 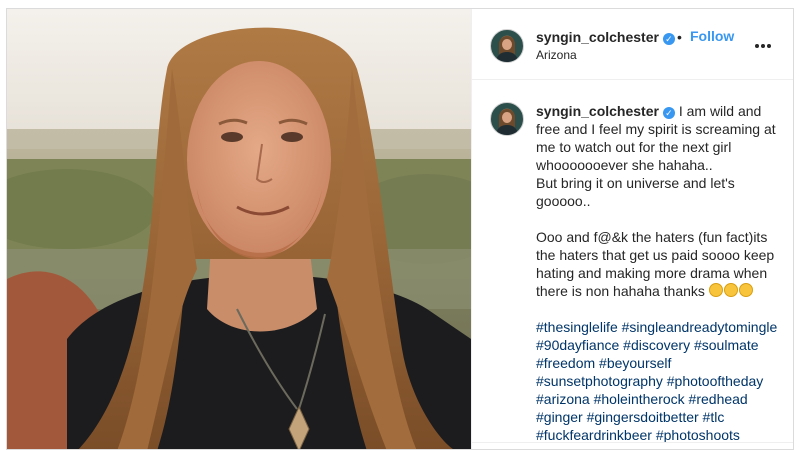 What do you see at coordinates (647, 345) in the screenshot?
I see `hashtag-line: #90dayfiance #discovery #soulmate` at bounding box center [647, 345].